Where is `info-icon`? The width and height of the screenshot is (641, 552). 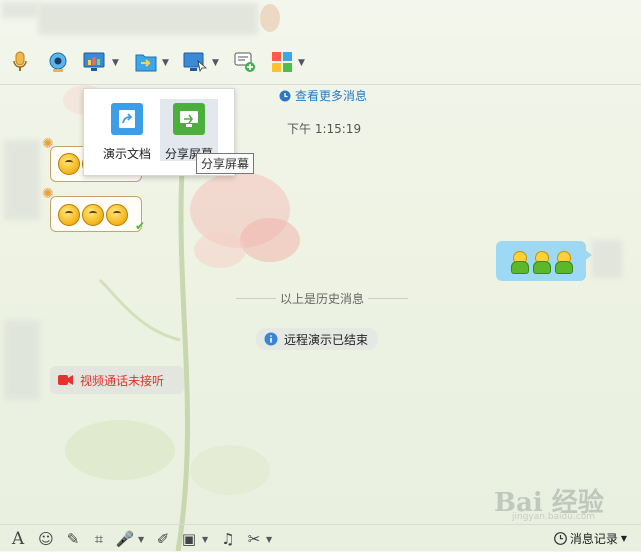 info-icon is located at coordinates (271, 339).